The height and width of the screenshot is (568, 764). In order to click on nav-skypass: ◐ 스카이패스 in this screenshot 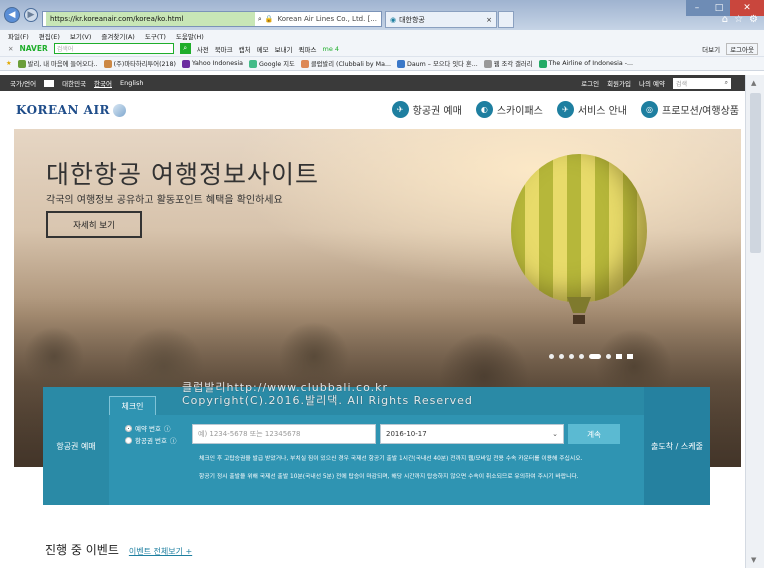, I will do `click(509, 109)`.